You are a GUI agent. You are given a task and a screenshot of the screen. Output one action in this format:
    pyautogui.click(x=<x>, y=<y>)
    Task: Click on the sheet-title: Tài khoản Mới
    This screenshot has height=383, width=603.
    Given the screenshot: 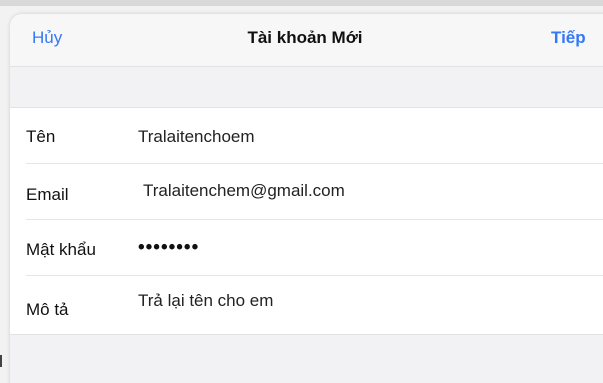 What is the action you would take?
    pyautogui.click(x=305, y=37)
    